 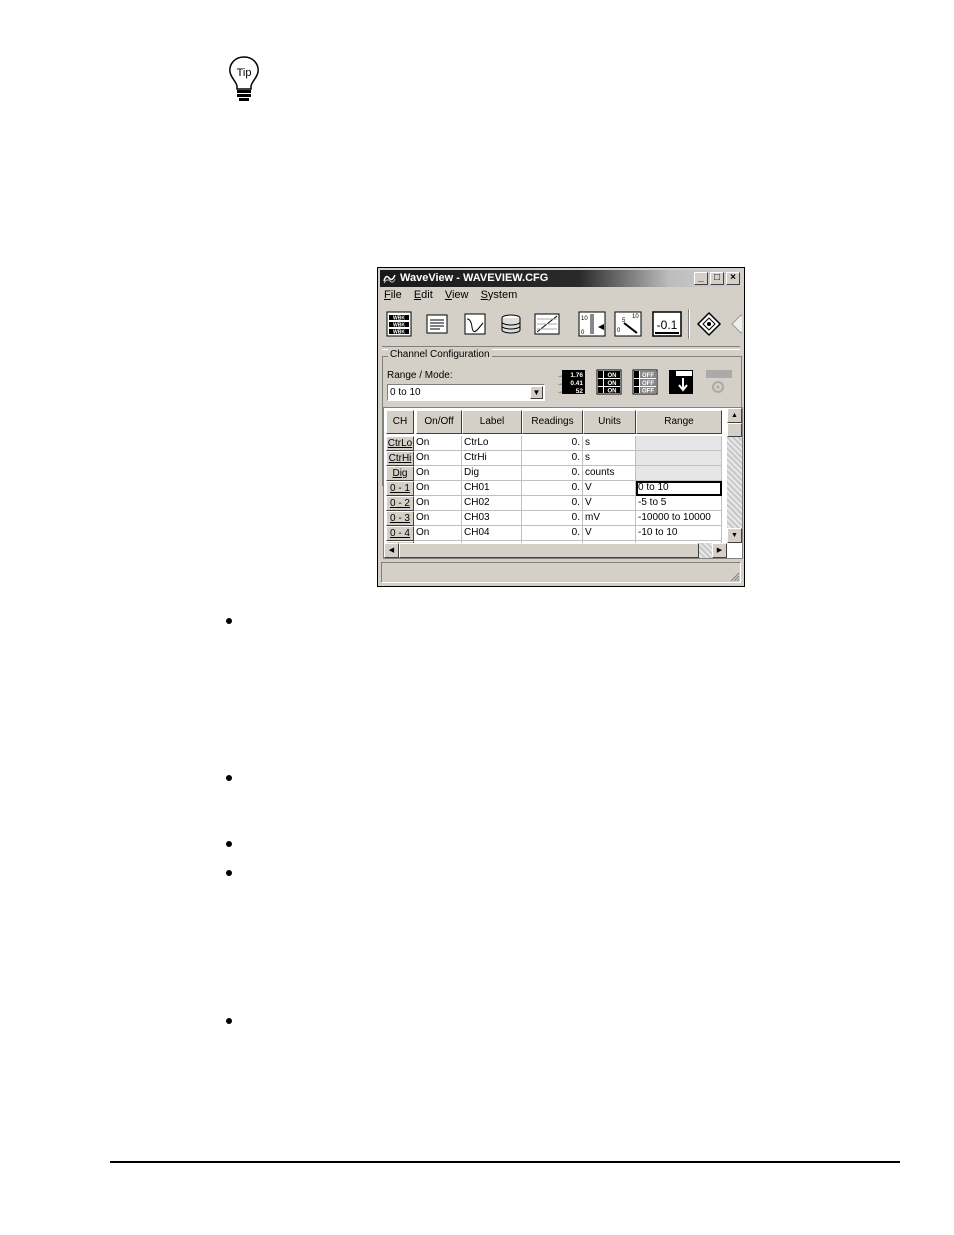 I want to click on column-header-label: Label, so click(x=492, y=422).